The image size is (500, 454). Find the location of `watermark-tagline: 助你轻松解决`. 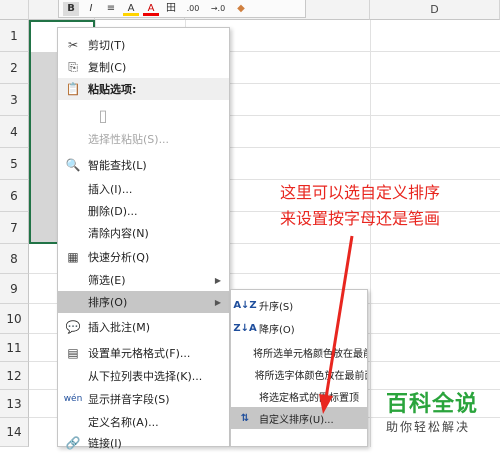

watermark-tagline: 助你轻松解决 is located at coordinates (428, 427).